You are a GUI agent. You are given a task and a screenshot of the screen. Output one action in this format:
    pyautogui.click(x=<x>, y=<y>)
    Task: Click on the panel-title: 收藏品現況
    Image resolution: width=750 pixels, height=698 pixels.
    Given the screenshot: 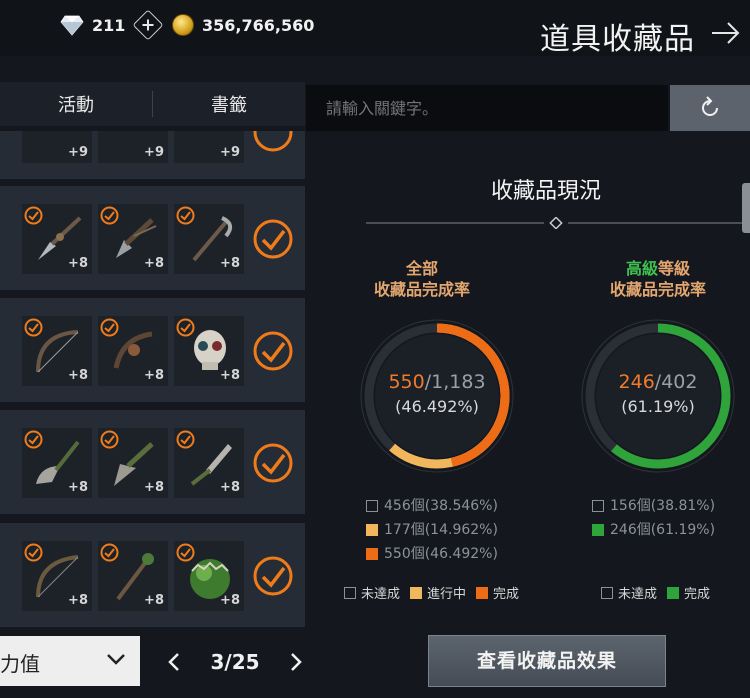 What is the action you would take?
    pyautogui.click(x=545, y=191)
    